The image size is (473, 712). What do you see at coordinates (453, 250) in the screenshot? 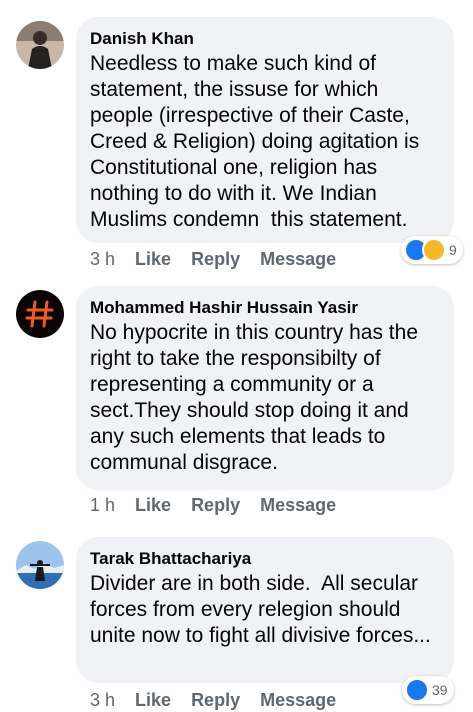
I see `reaction-count: 9` at bounding box center [453, 250].